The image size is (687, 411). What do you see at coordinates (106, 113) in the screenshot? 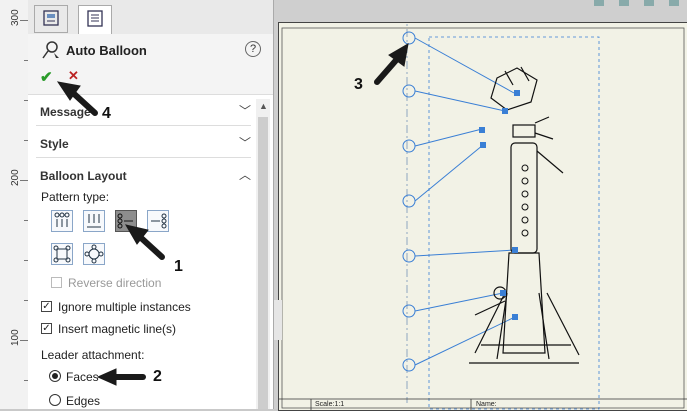
I see `callout-number-4: 4` at bounding box center [106, 113].